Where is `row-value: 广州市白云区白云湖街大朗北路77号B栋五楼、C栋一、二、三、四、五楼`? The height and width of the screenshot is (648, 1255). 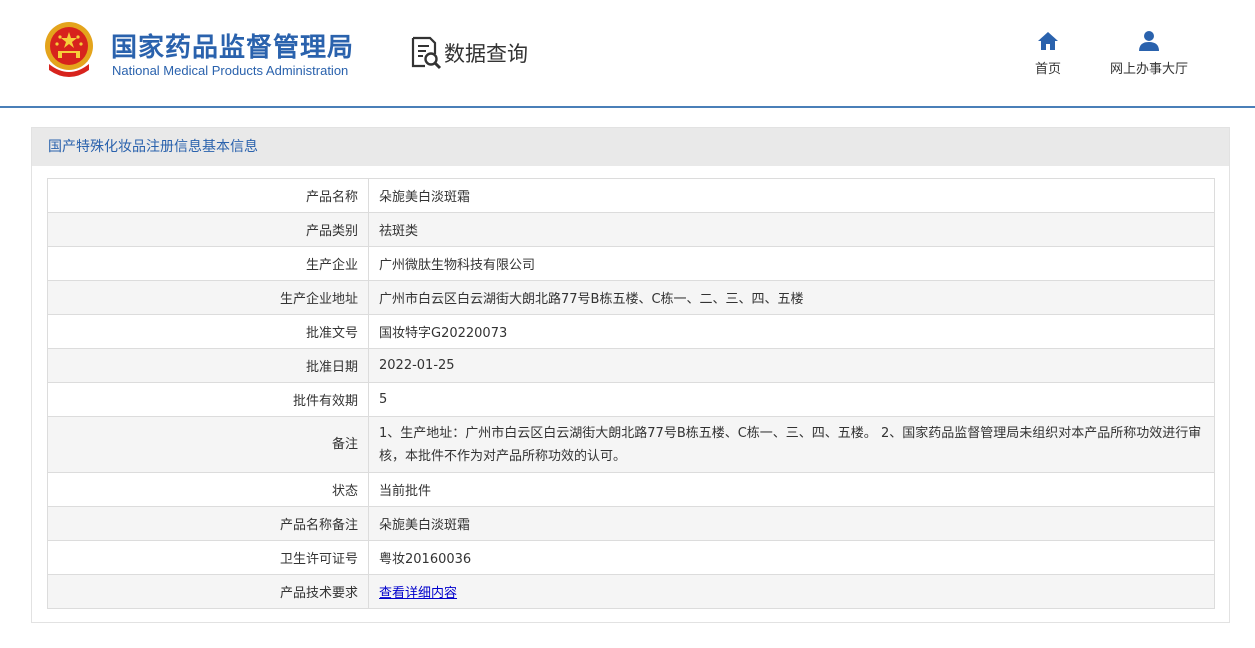
row-value: 广州市白云区白云湖街大朗北路77号B栋五楼、C栋一、二、三、四、五楼 is located at coordinates (791, 297).